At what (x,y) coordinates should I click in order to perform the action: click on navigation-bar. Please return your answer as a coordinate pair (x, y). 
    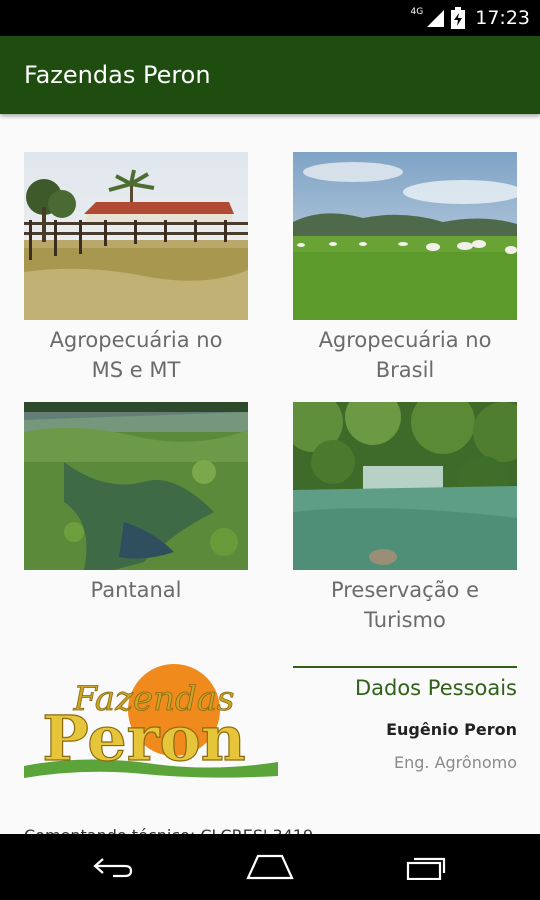
    Looking at the image, I should click on (270, 867).